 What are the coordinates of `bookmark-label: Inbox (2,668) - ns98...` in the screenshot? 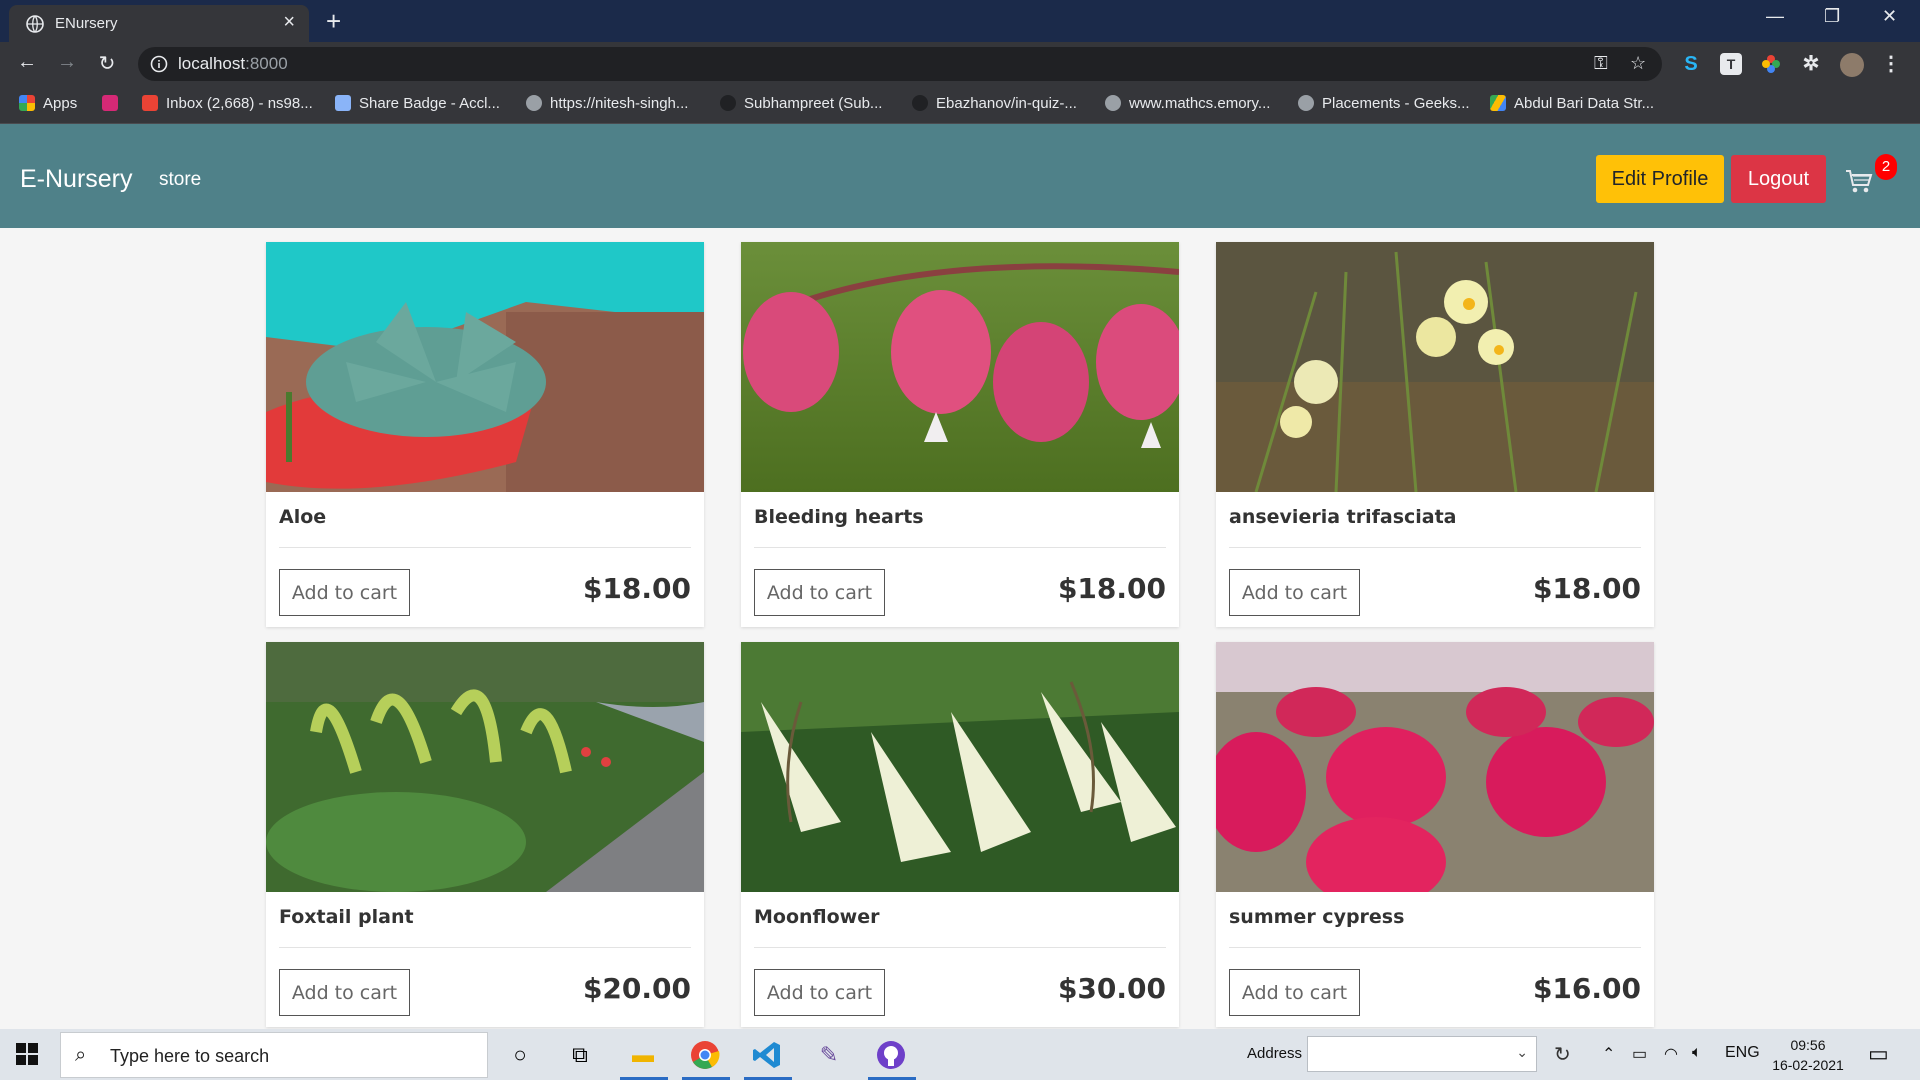 It's located at (239, 103).